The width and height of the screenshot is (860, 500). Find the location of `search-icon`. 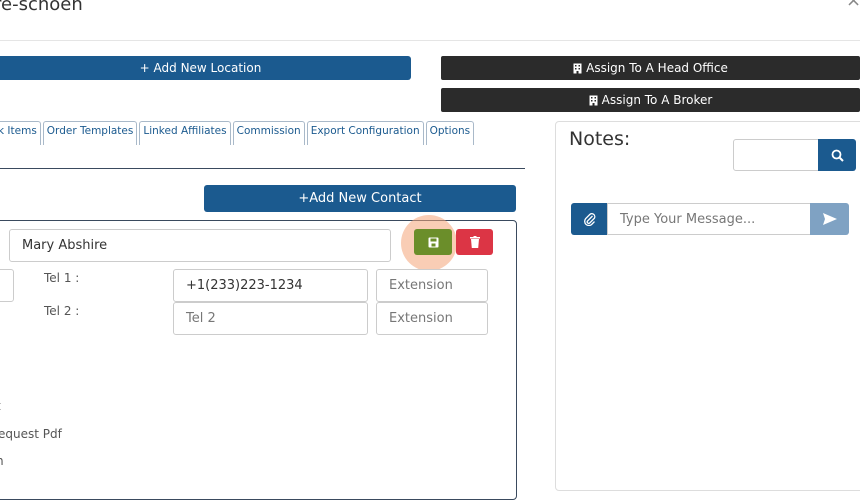

search-icon is located at coordinates (837, 155).